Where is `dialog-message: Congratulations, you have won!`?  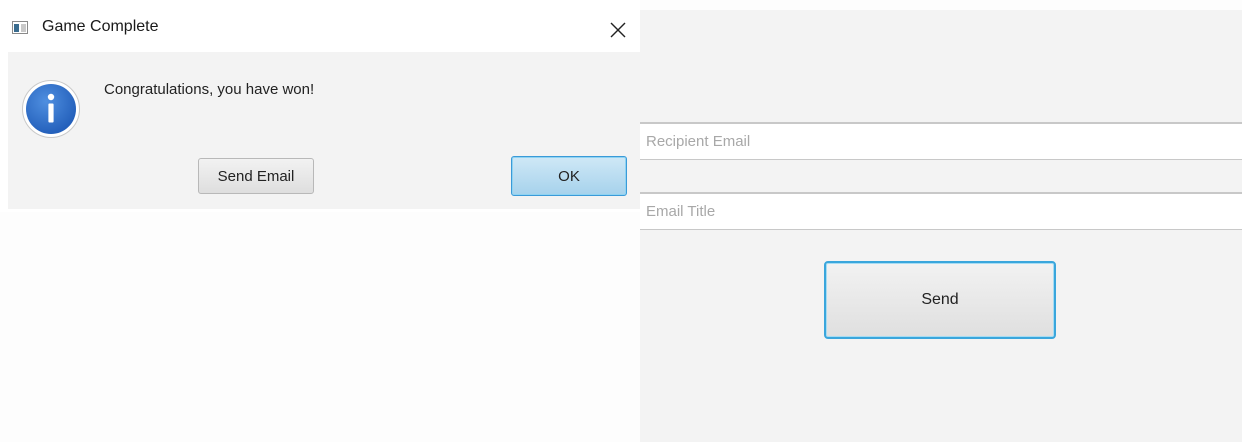 dialog-message: Congratulations, you have won! is located at coordinates (209, 89).